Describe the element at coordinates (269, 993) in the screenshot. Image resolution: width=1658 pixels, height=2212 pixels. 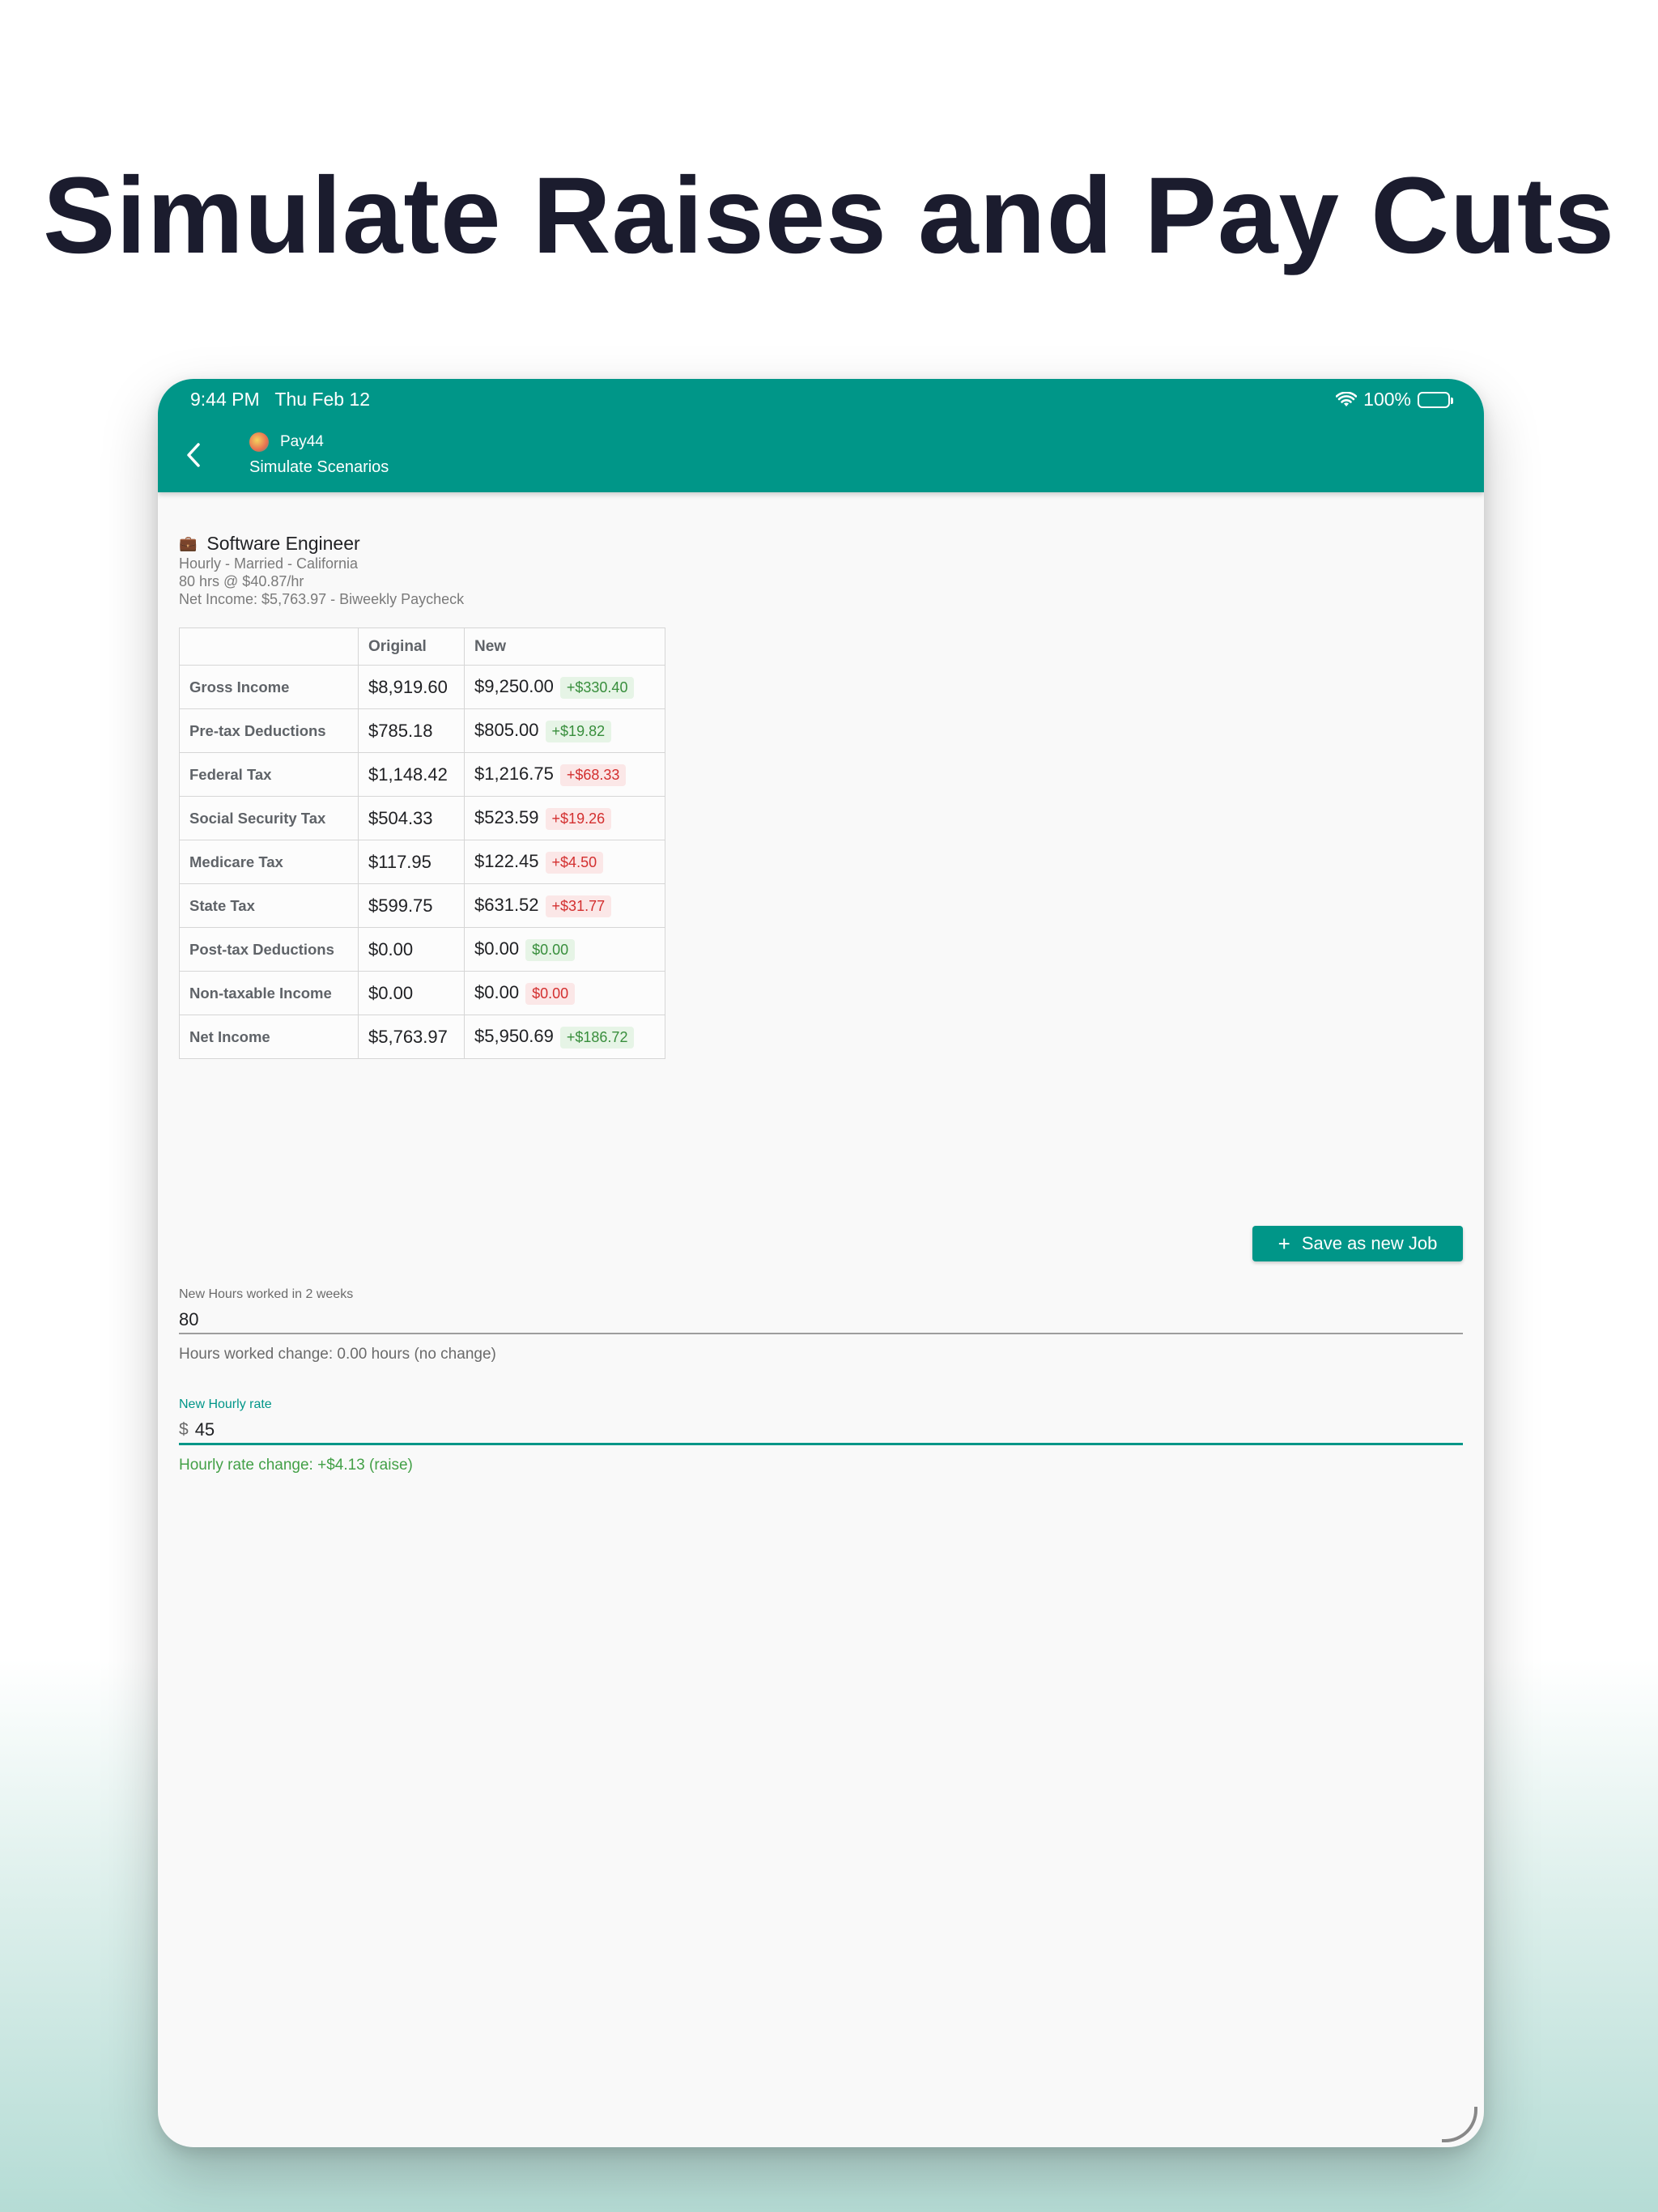
I see `row-label: Non-taxable Income` at that location.